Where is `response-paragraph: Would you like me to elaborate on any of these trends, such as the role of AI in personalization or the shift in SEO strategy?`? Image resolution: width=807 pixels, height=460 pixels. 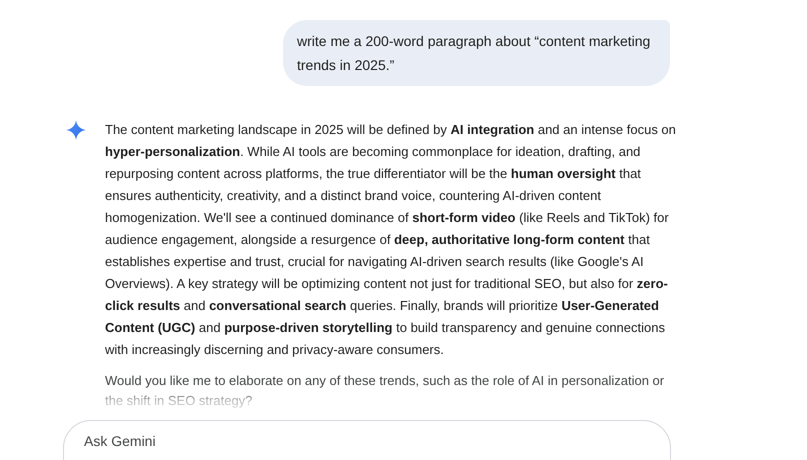
response-paragraph: Would you like me to elaborate on any of these trends, such as the role of AI in personalization or the shift in SEO strategy? is located at coordinates (385, 391).